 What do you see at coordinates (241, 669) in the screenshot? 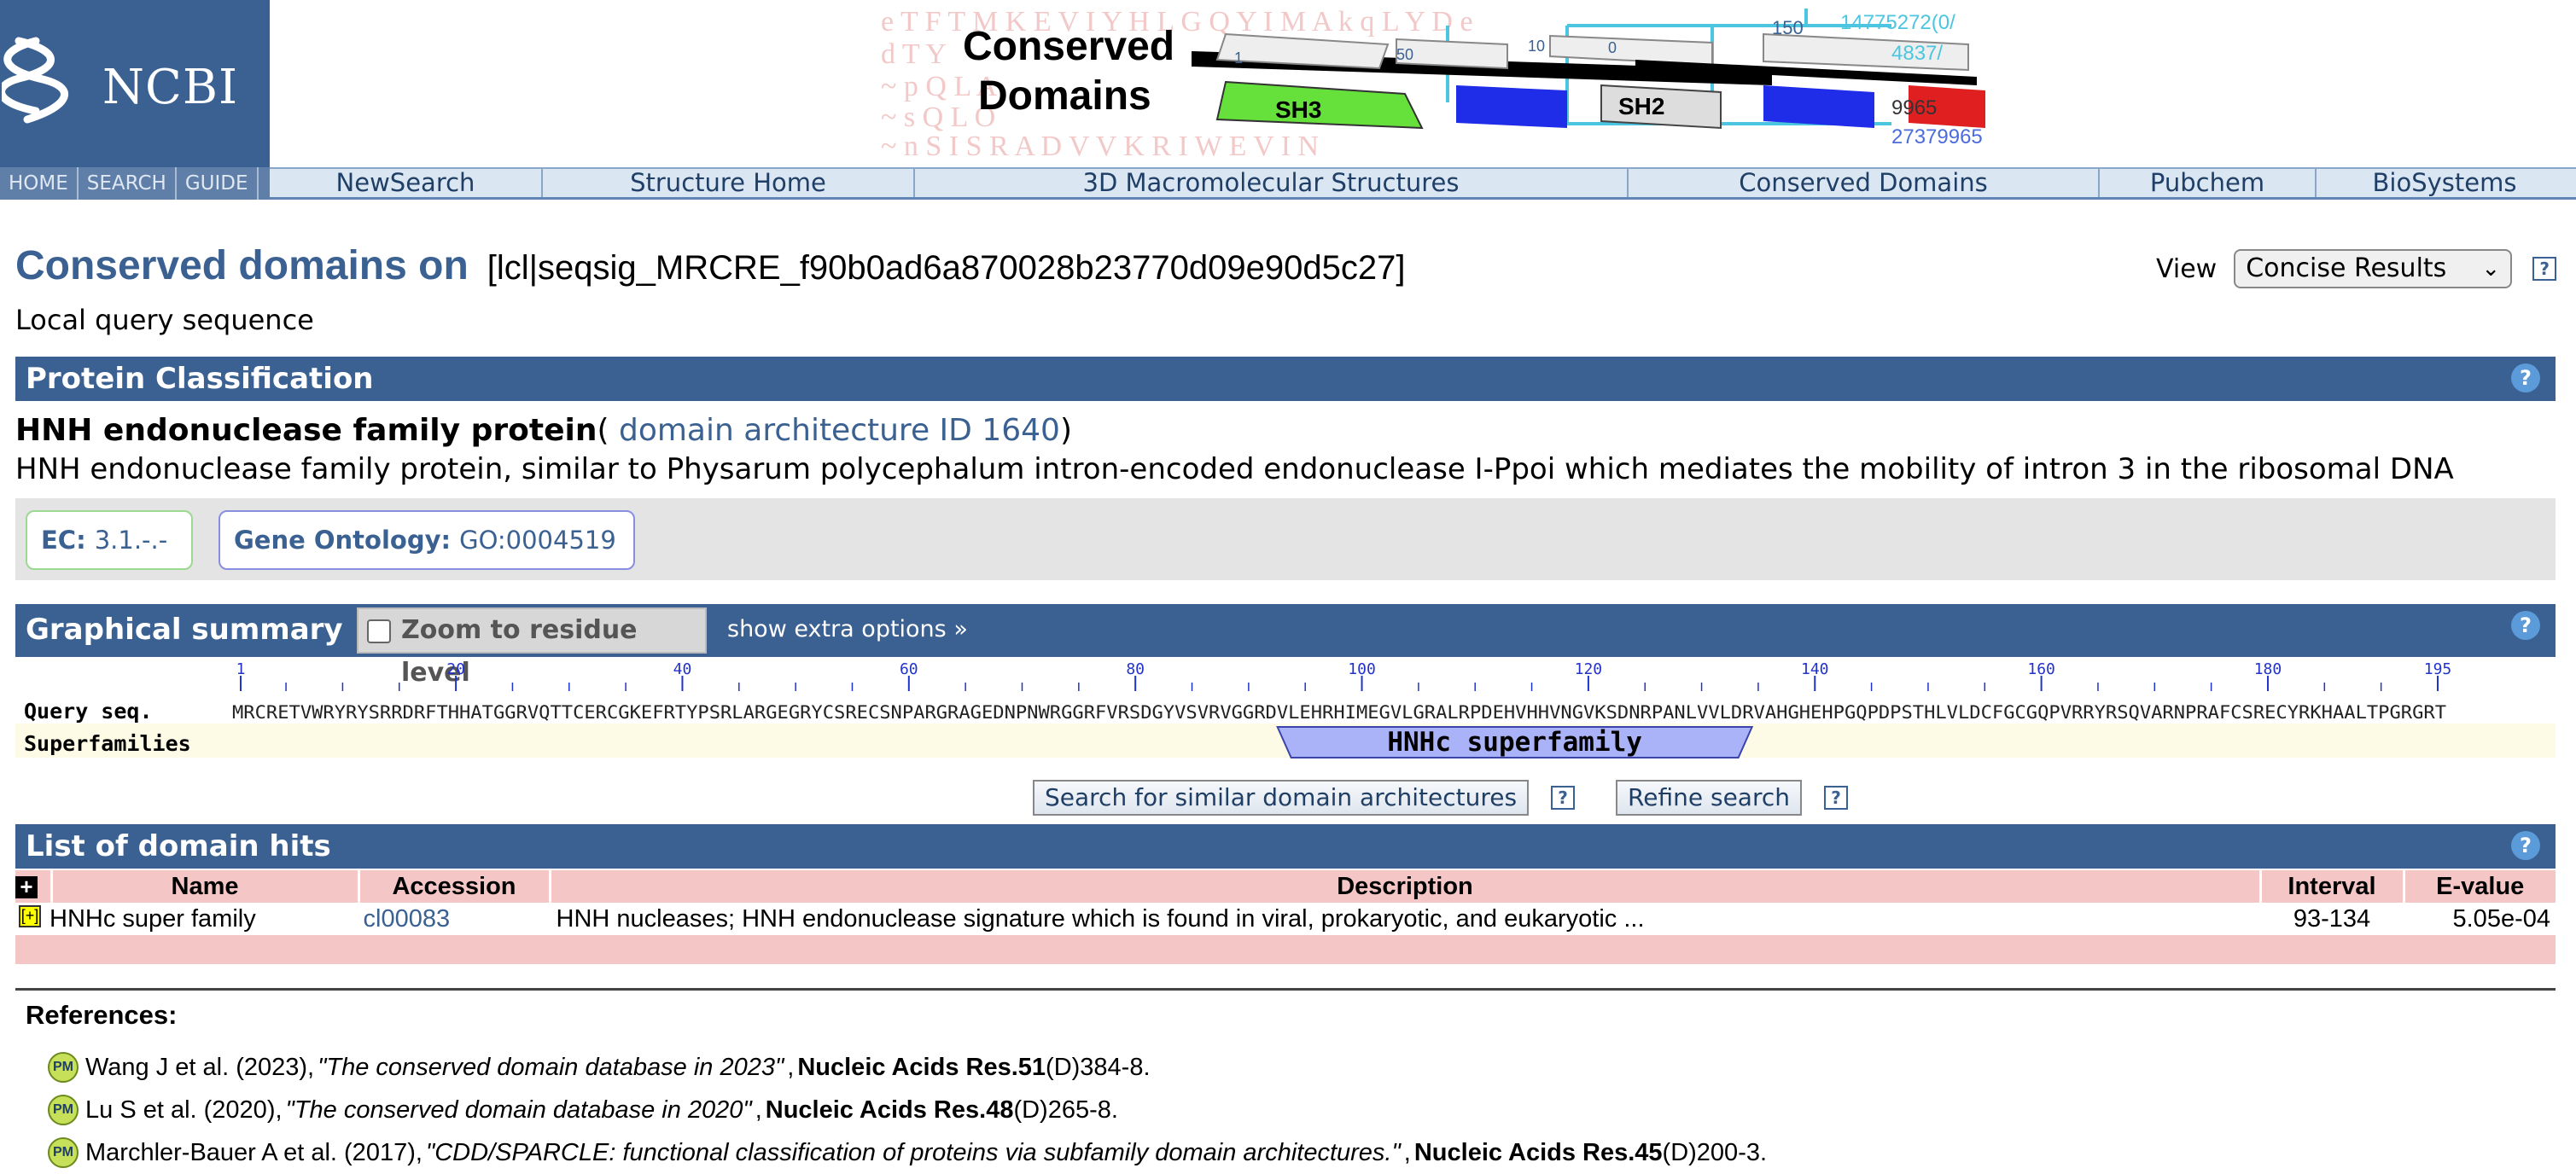
I see `ruler-tick-label: 1` at bounding box center [241, 669].